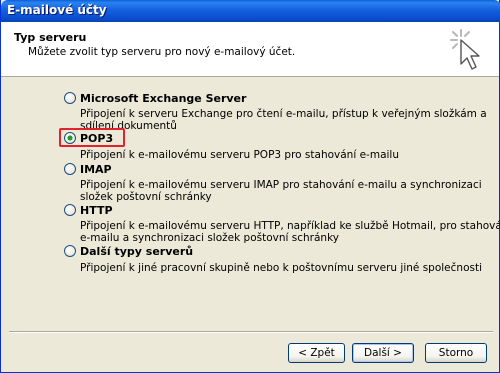  I want to click on radio-pop3, so click(70, 138).